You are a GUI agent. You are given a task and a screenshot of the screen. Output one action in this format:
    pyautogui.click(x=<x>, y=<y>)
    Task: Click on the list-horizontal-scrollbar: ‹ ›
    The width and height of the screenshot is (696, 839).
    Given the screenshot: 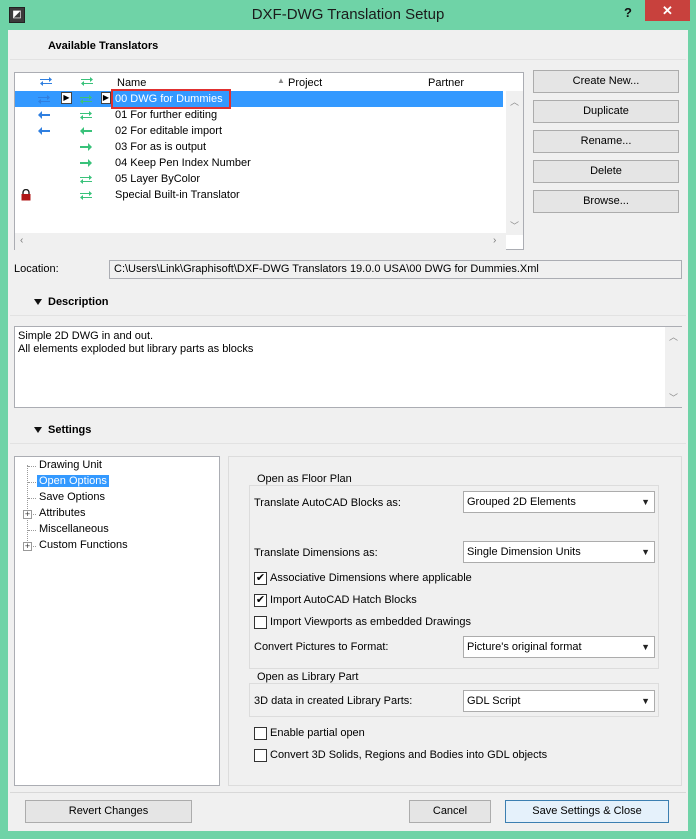 What is the action you would take?
    pyautogui.click(x=260, y=241)
    